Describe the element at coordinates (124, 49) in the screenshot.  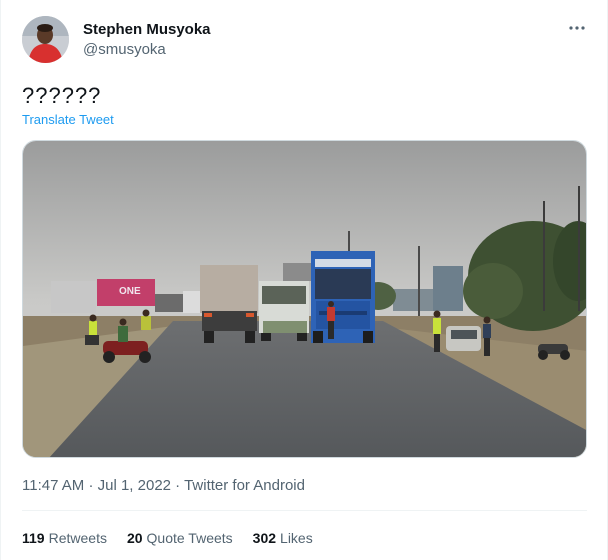
I see `author-handle: @smusyoka` at that location.